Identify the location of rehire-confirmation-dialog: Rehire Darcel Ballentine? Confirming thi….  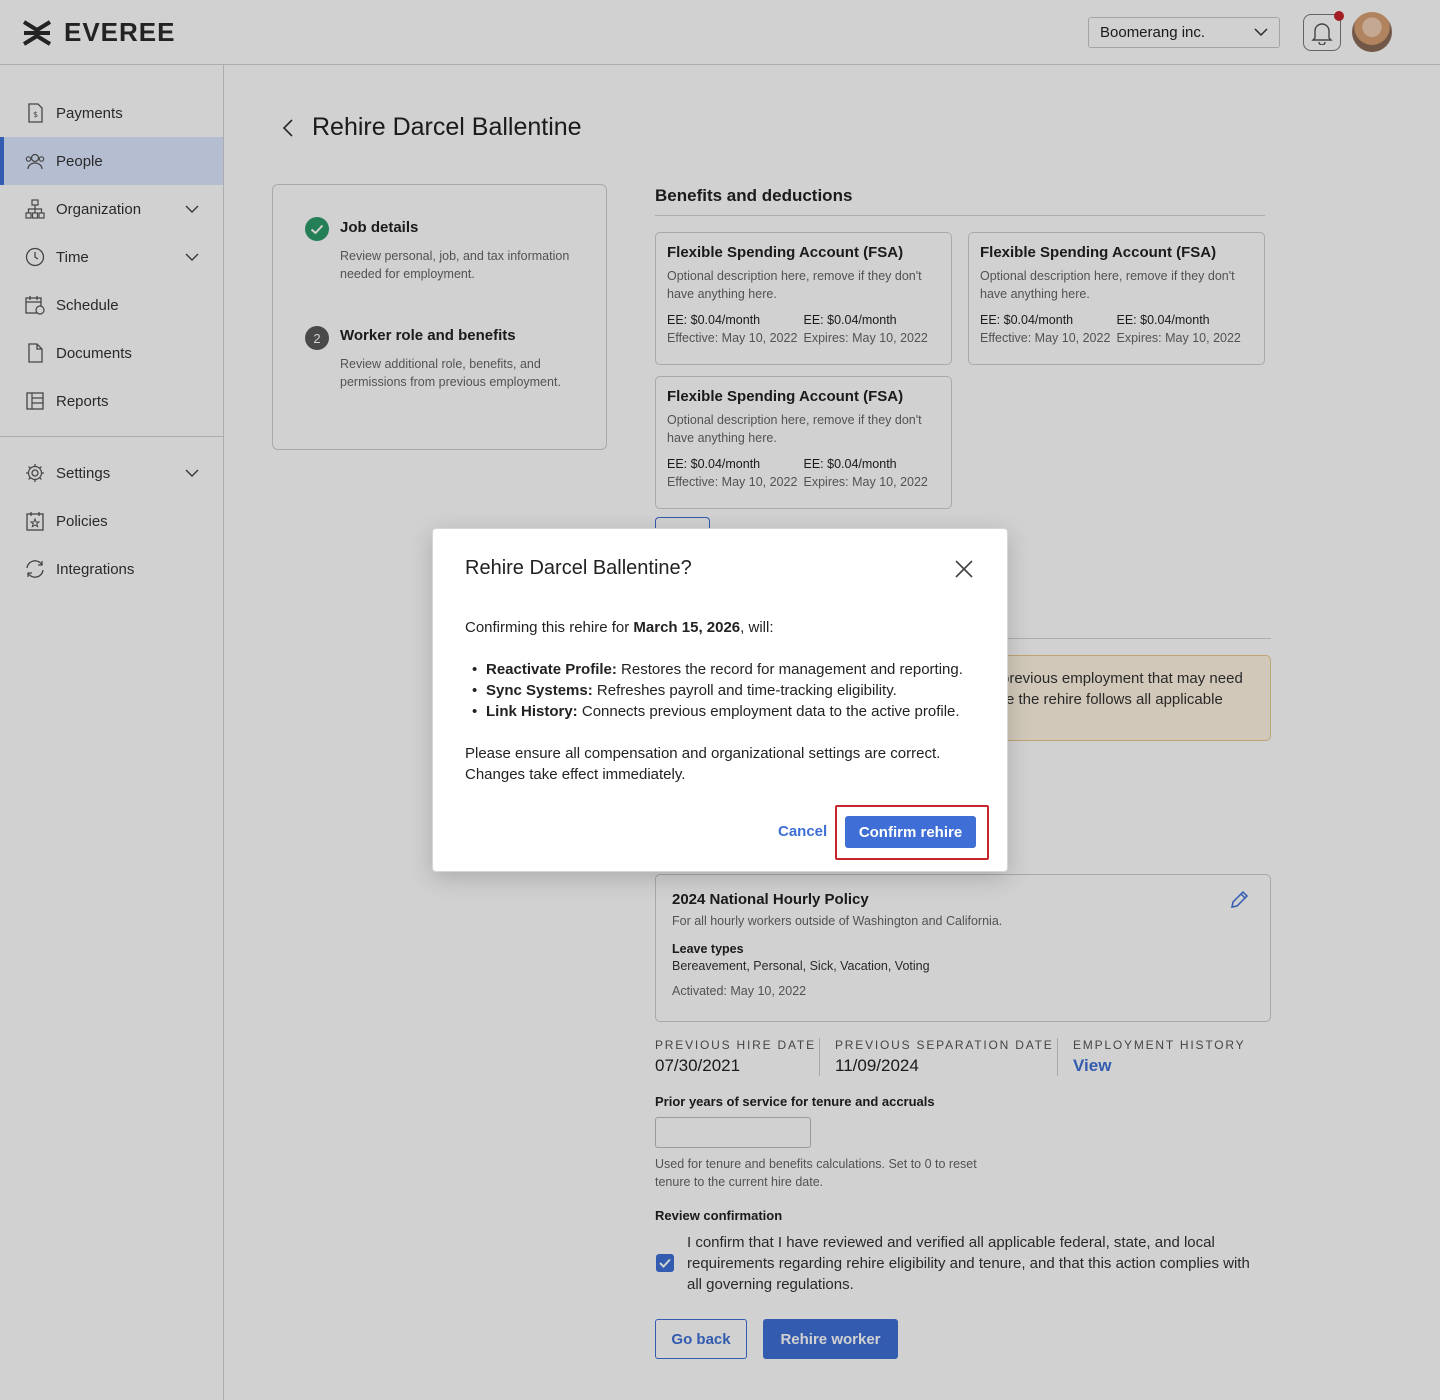
(720, 700).